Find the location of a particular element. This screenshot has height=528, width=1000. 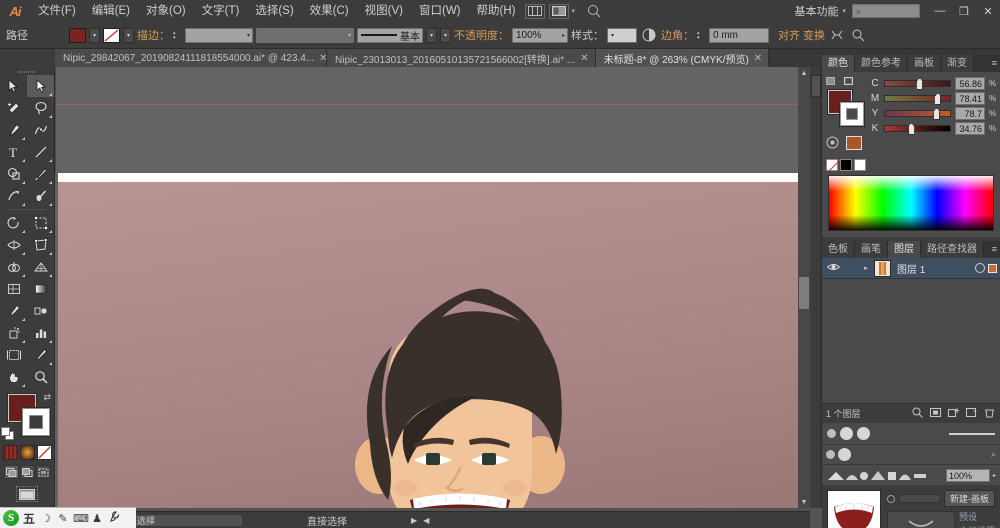

panel-tab-swatches: 色板 is located at coordinates (838, 249).